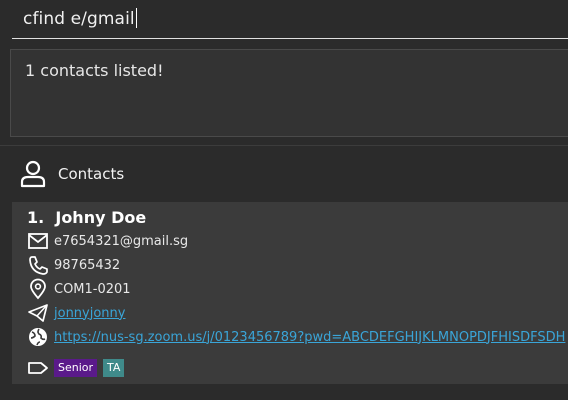 The height and width of the screenshot is (400, 568). Describe the element at coordinates (121, 241) in the screenshot. I see `contact-email: e7654321@gmail.sg` at that location.